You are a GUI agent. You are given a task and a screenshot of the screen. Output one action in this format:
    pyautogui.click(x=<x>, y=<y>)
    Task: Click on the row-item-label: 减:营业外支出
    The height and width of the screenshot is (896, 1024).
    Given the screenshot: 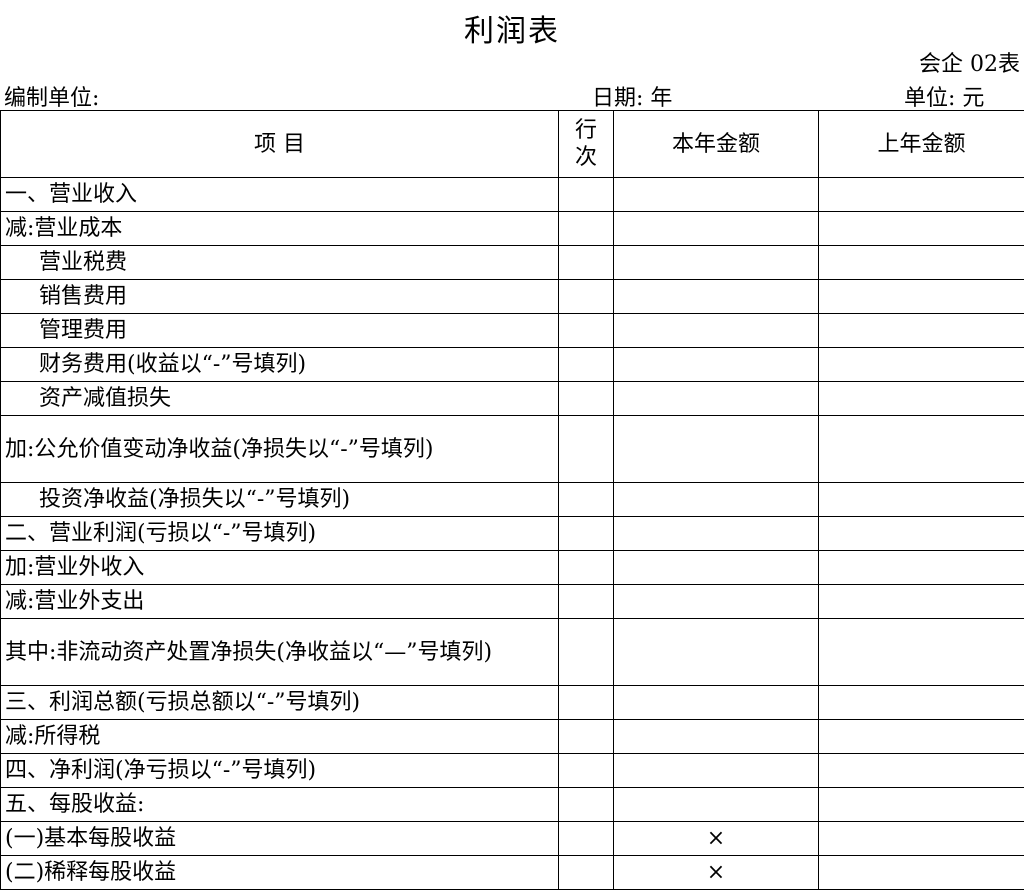 What is the action you would take?
    pyautogui.click(x=279, y=601)
    